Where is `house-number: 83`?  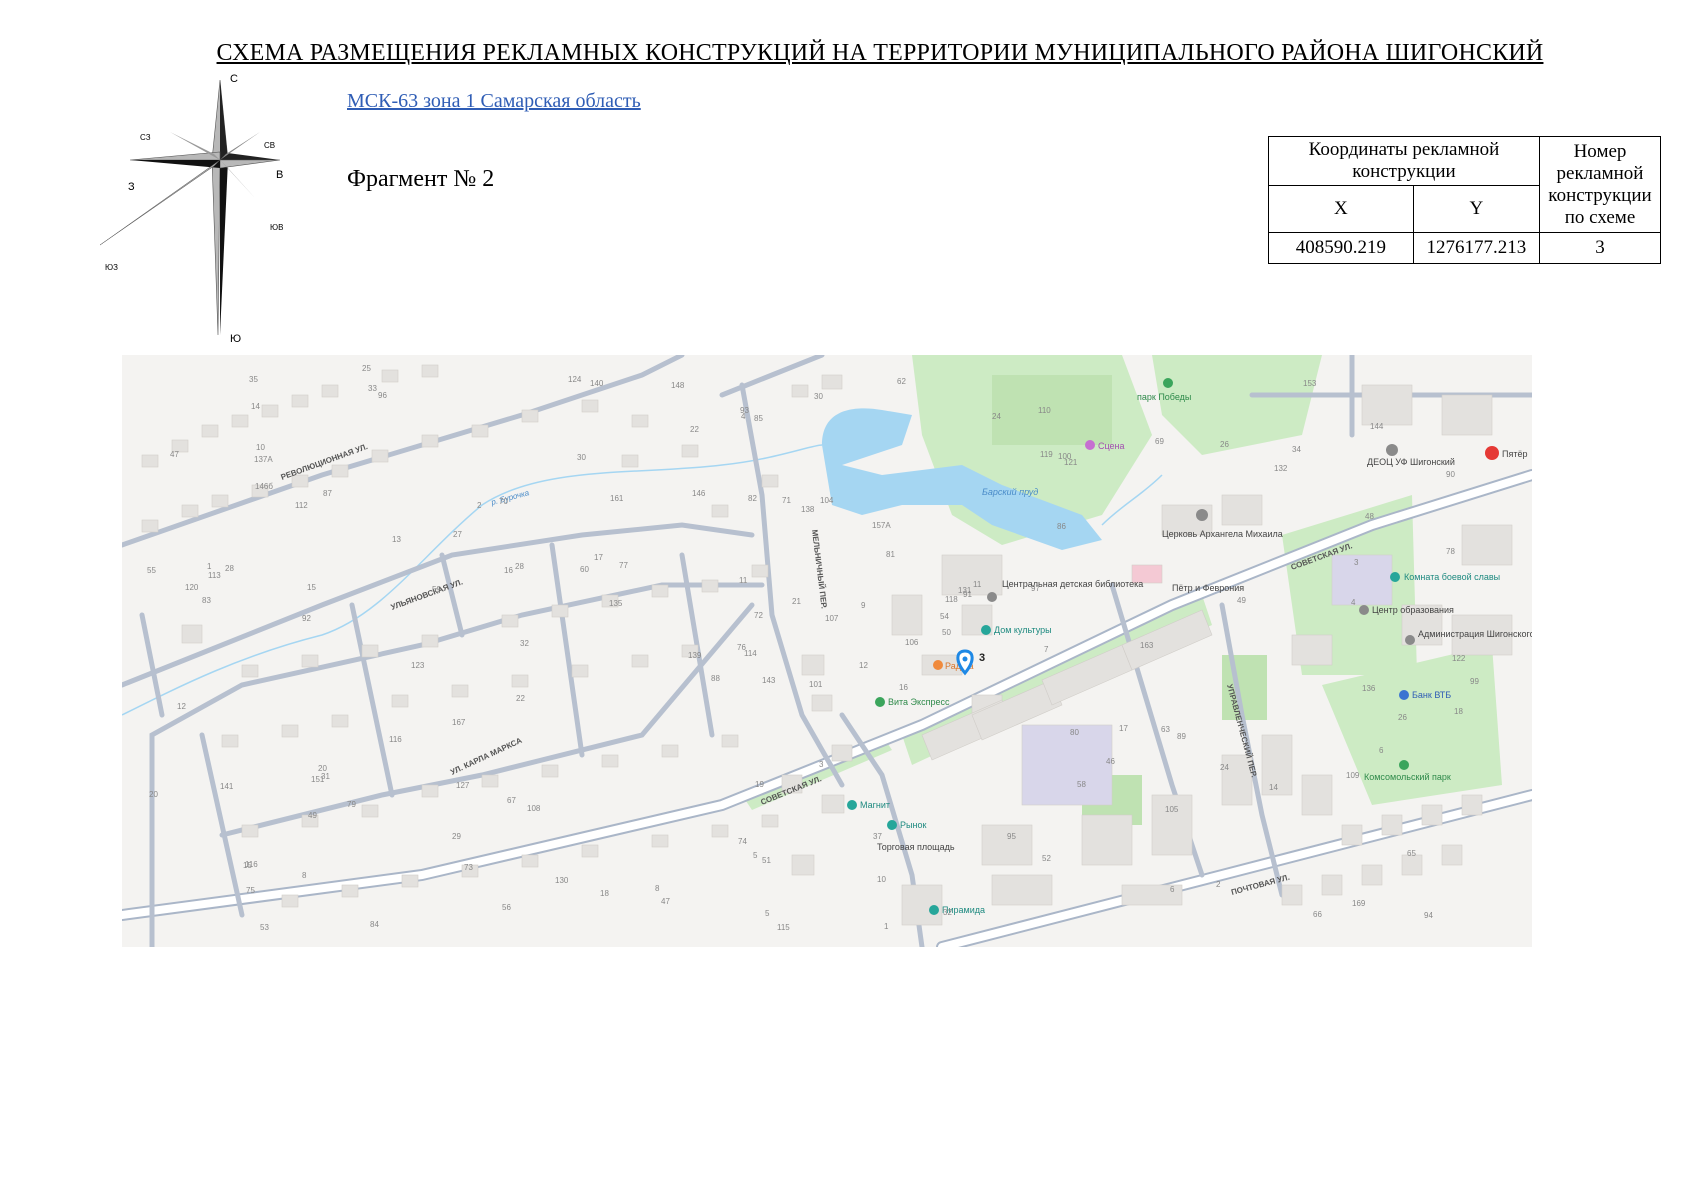
house-number: 83 is located at coordinates (206, 600).